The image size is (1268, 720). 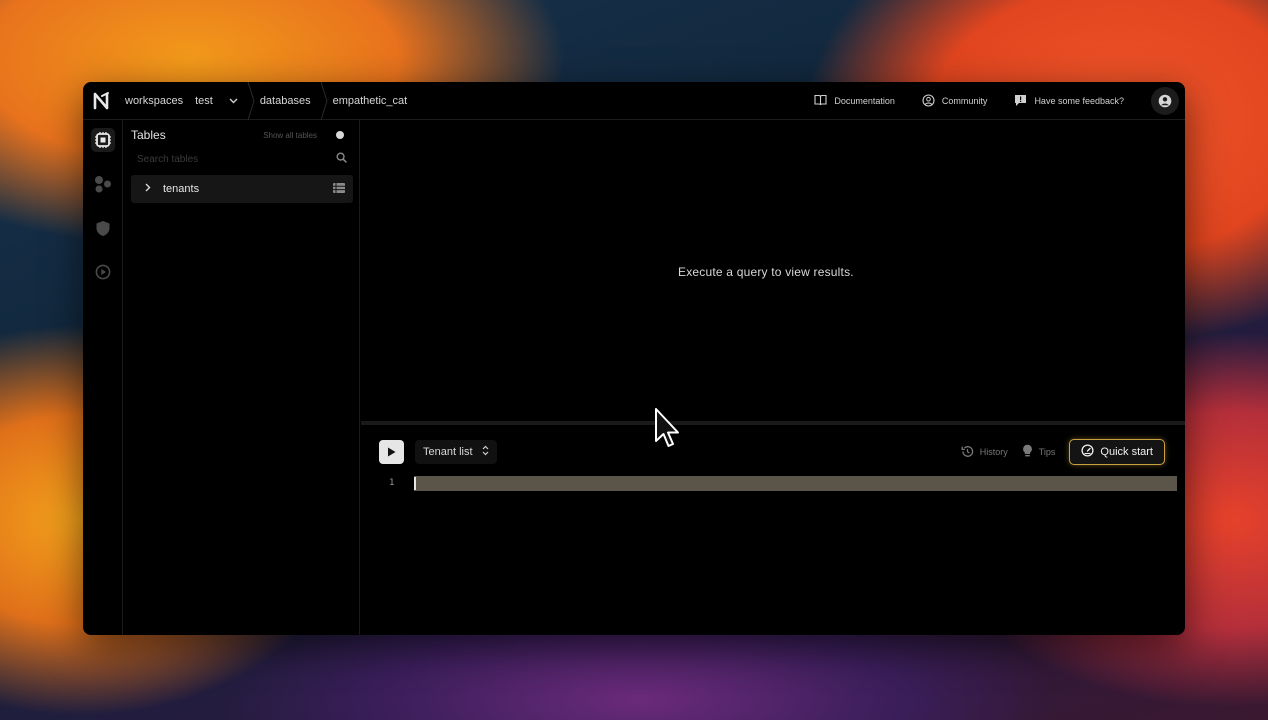 What do you see at coordinates (148, 135) in the screenshot?
I see `tables-title: Tables` at bounding box center [148, 135].